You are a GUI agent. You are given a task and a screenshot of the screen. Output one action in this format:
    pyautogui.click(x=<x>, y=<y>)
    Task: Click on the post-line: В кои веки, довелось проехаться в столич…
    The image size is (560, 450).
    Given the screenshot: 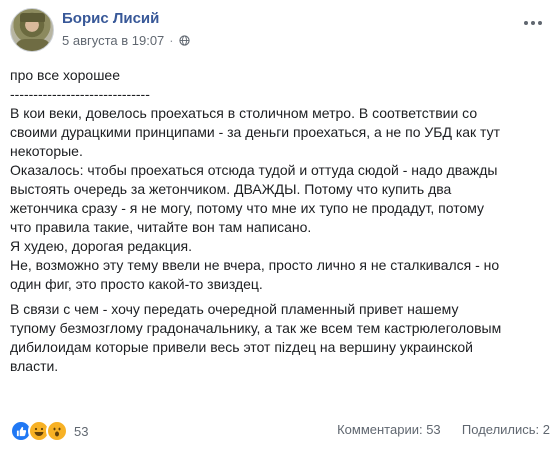 What is the action you would take?
    pyautogui.click(x=244, y=113)
    